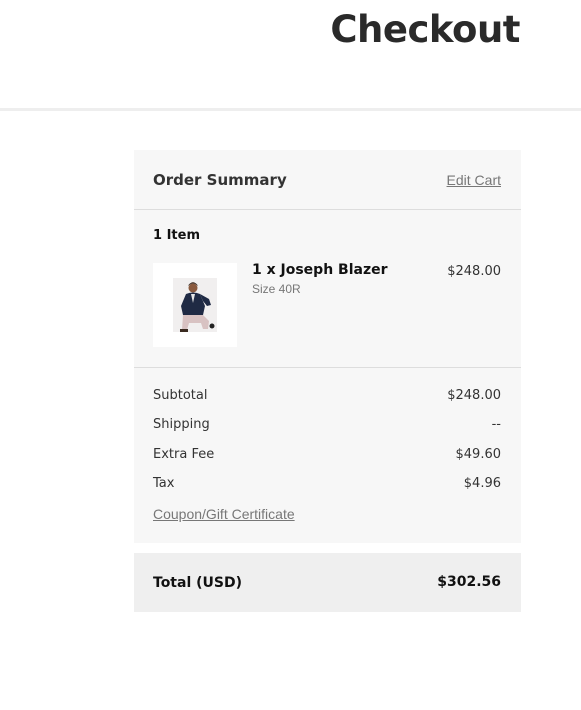 This screenshot has width=581, height=710. Describe the element at coordinates (425, 29) in the screenshot. I see `page-title: Checkout` at that location.